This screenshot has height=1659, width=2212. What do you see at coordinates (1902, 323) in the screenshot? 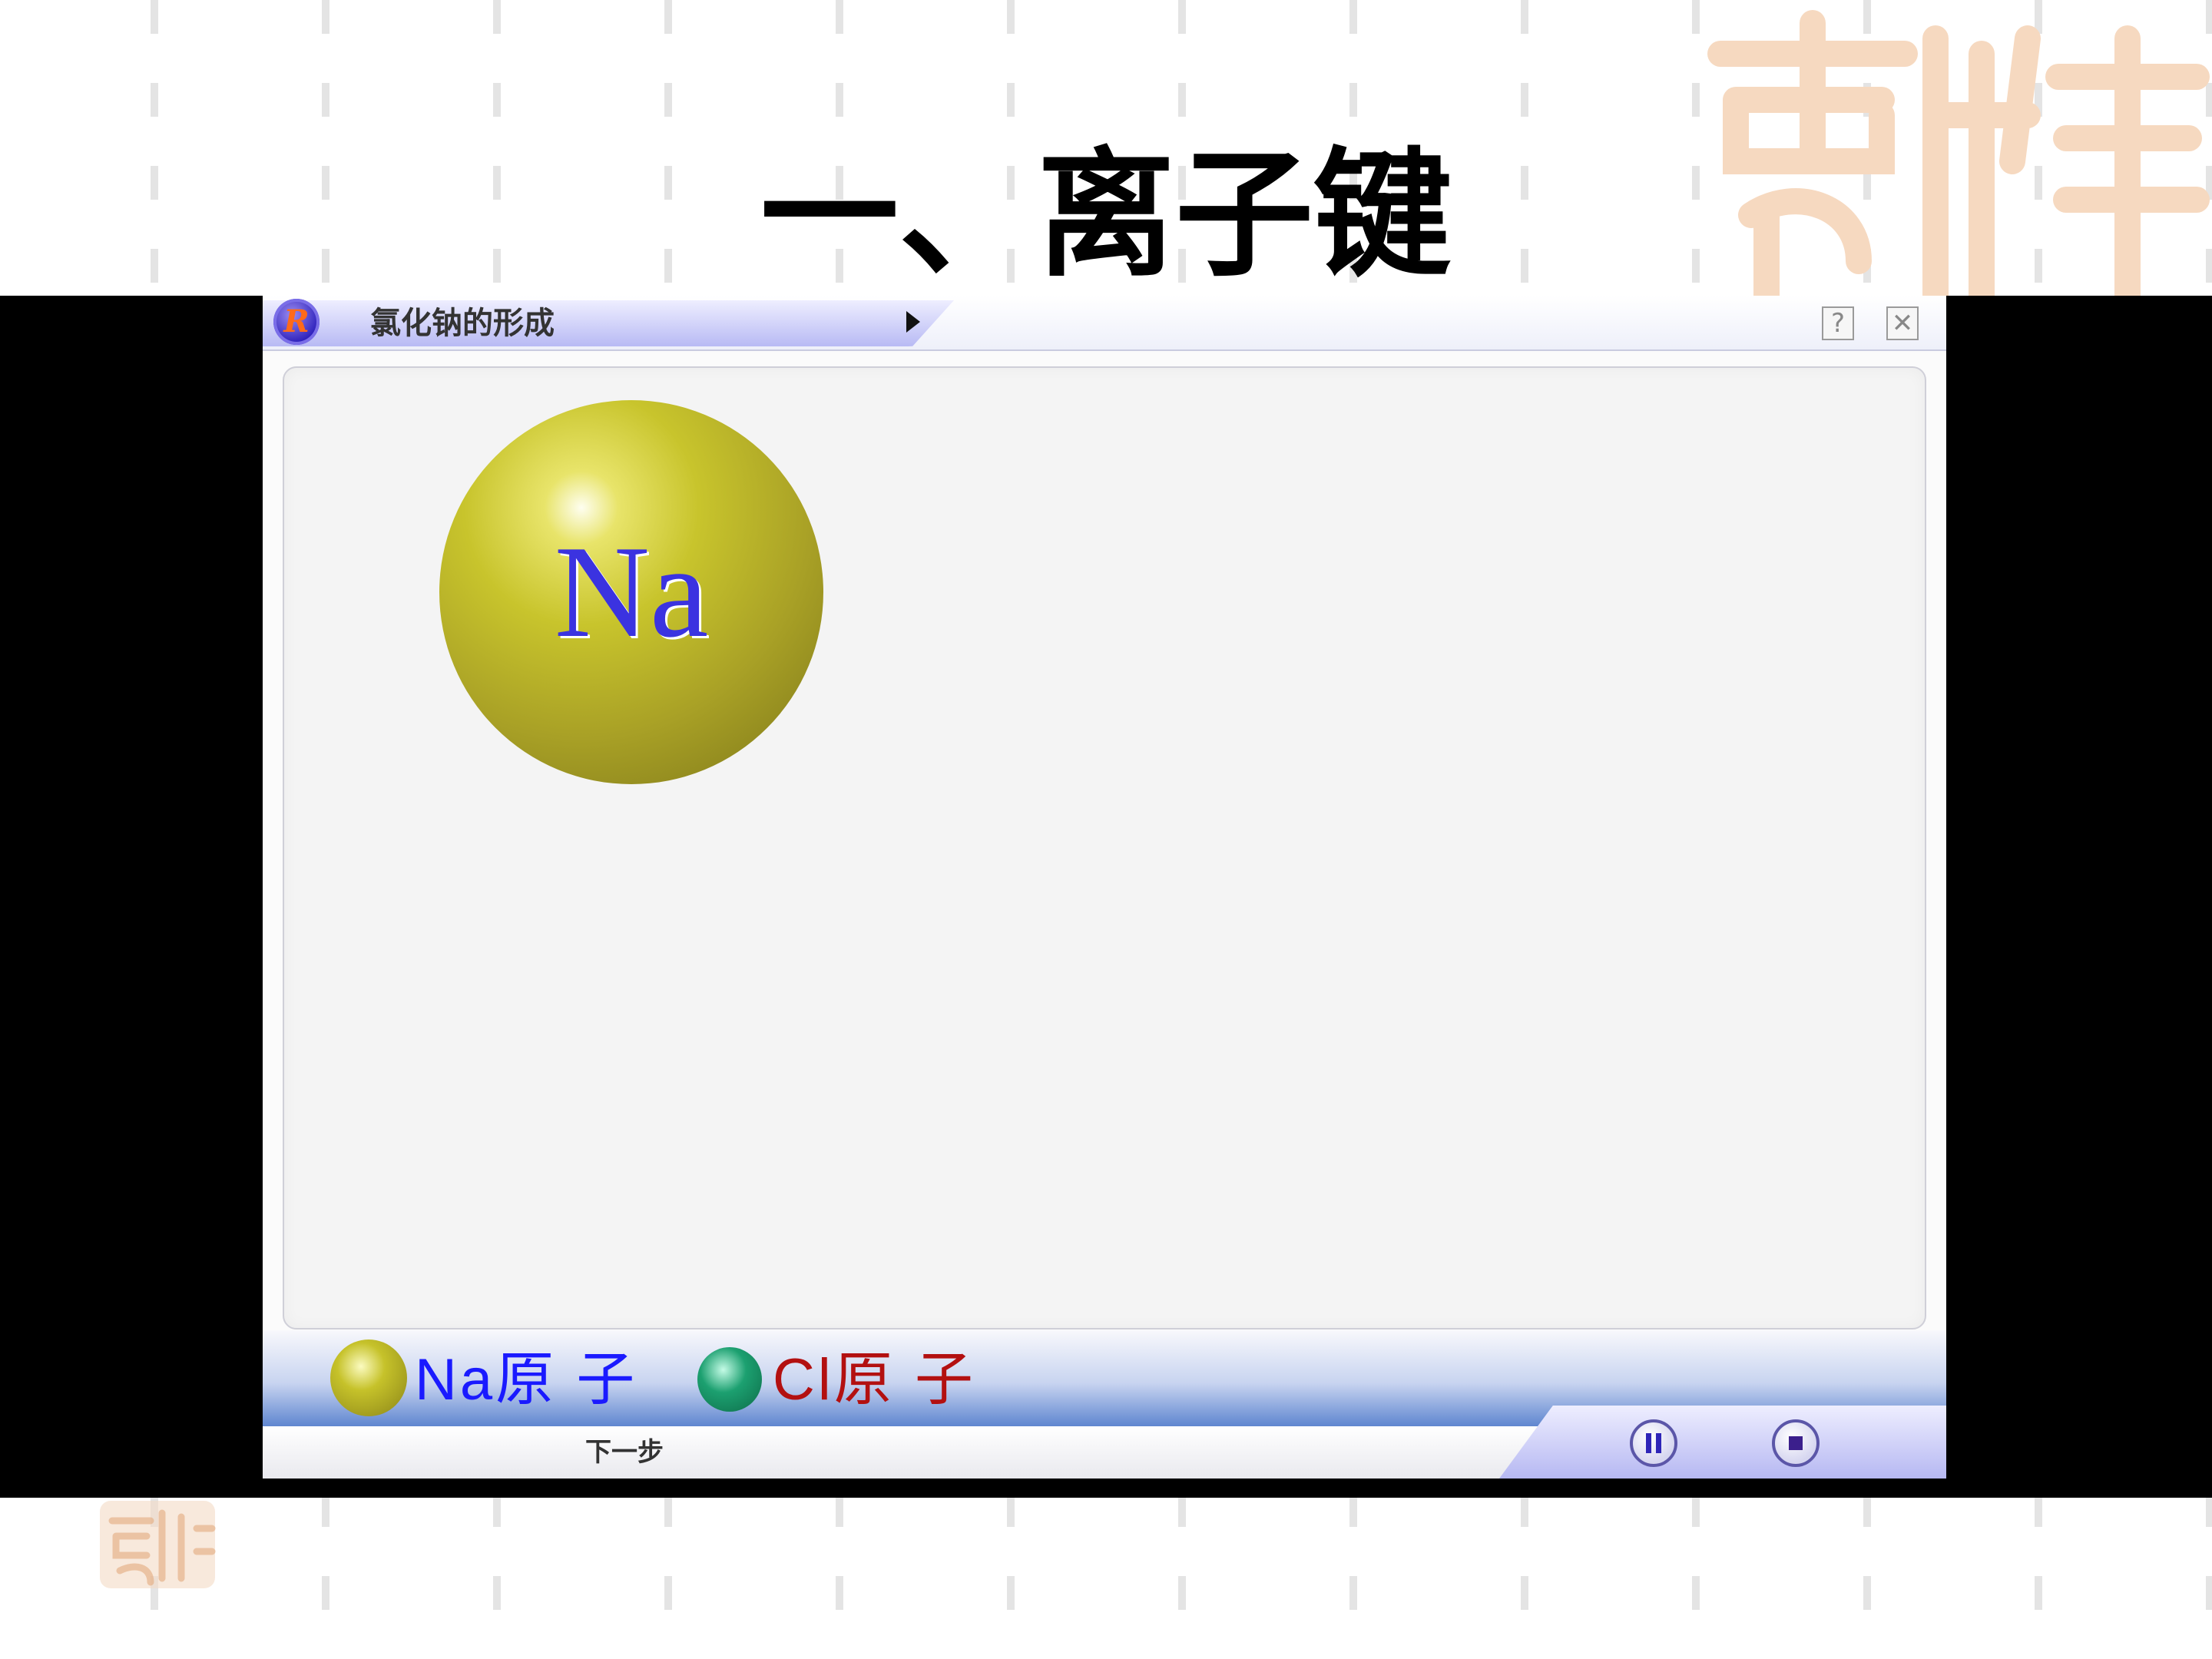
I see `close-button: ✕` at bounding box center [1902, 323].